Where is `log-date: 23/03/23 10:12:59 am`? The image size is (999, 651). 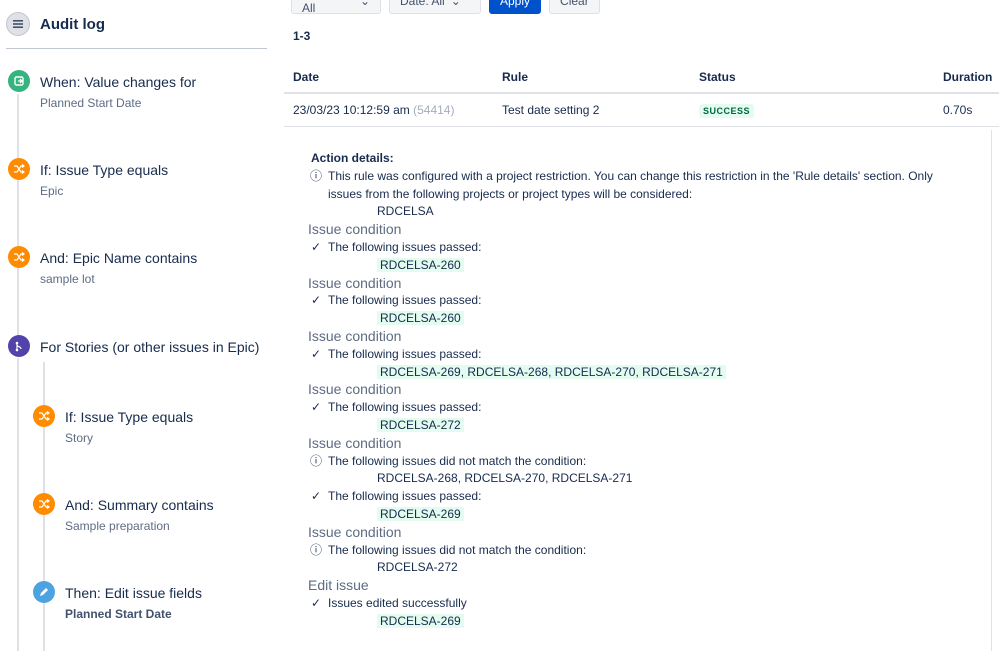
log-date: 23/03/23 10:12:59 am is located at coordinates (351, 110).